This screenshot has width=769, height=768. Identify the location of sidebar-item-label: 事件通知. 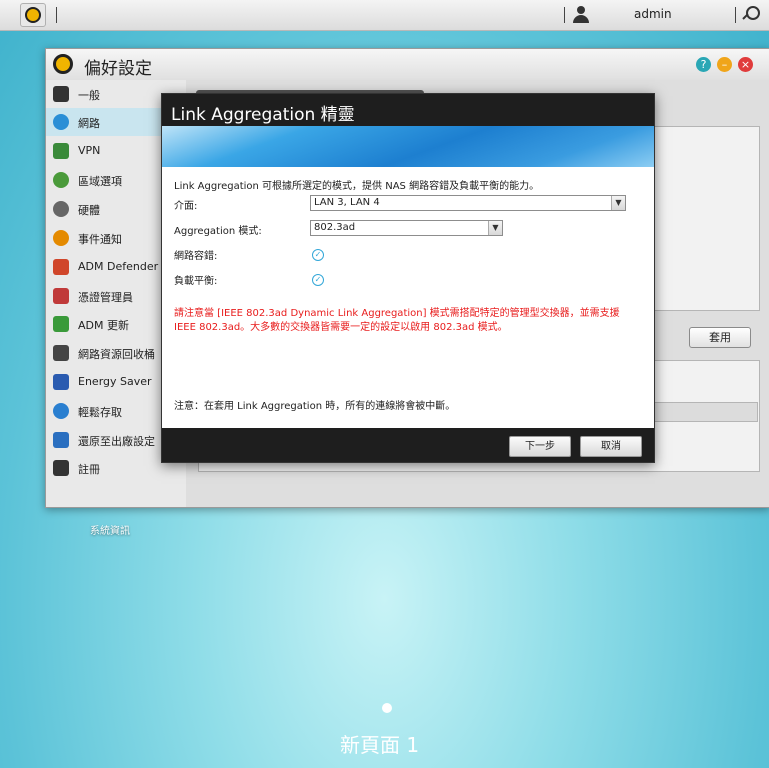
(100, 239).